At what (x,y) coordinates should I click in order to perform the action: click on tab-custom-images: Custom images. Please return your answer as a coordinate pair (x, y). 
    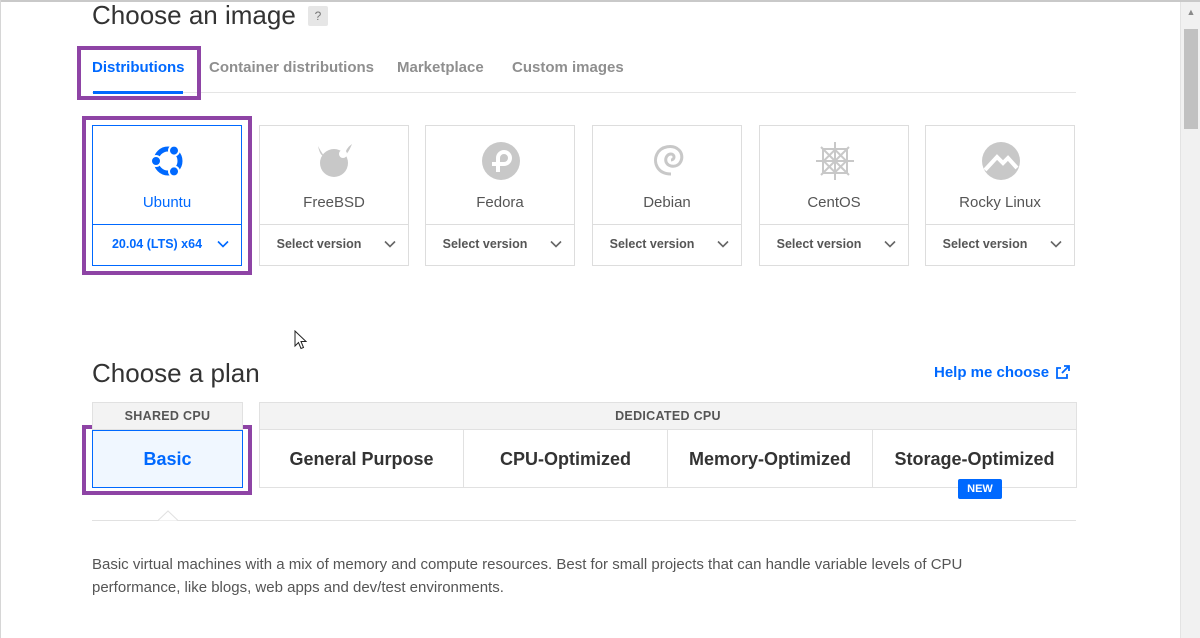
    Looking at the image, I should click on (568, 67).